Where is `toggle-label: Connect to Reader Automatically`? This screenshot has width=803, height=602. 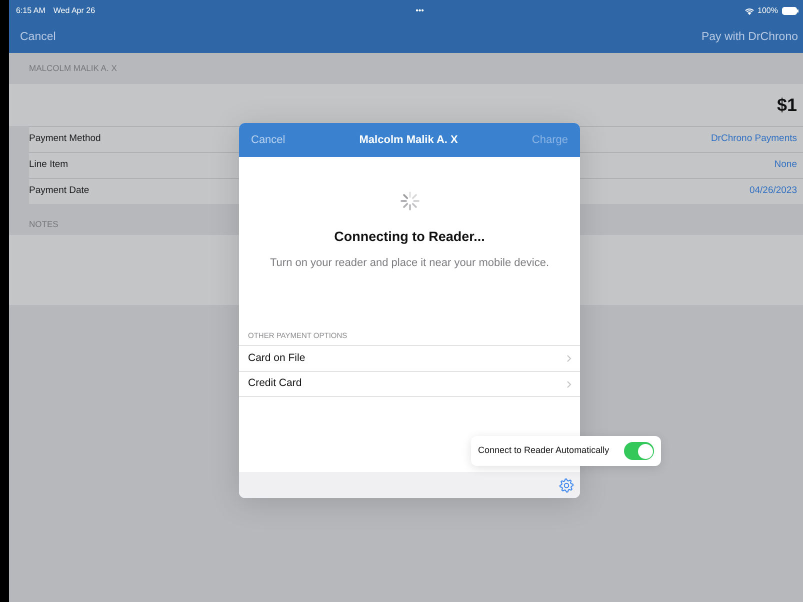
toggle-label: Connect to Reader Automatically is located at coordinates (544, 451).